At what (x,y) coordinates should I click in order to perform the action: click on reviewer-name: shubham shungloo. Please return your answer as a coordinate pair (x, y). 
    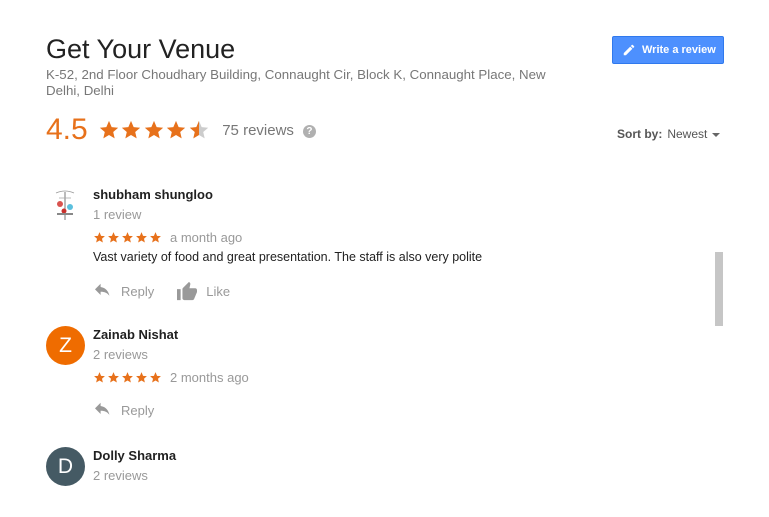
    Looking at the image, I should click on (393, 195).